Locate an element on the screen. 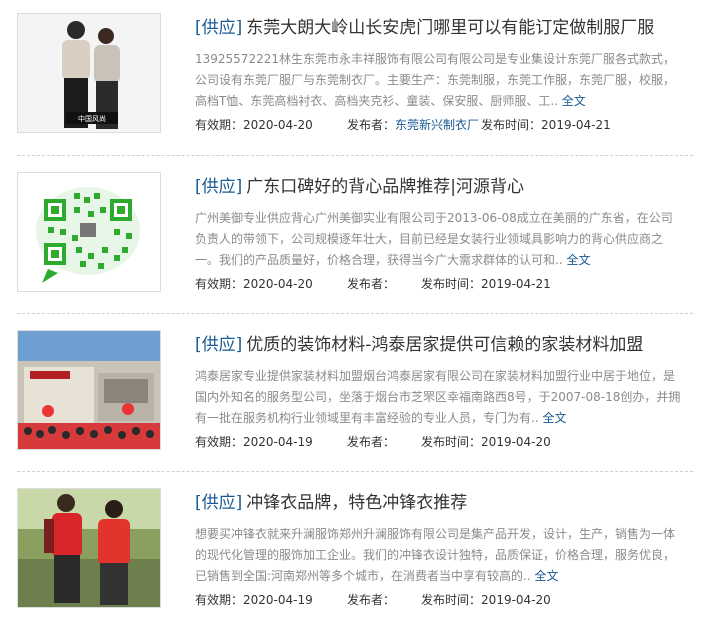 The image size is (709, 624). item-title: 优质的装饰材料-鸿泰居家提供可信赖的家装材料加盟 is located at coordinates (445, 345).